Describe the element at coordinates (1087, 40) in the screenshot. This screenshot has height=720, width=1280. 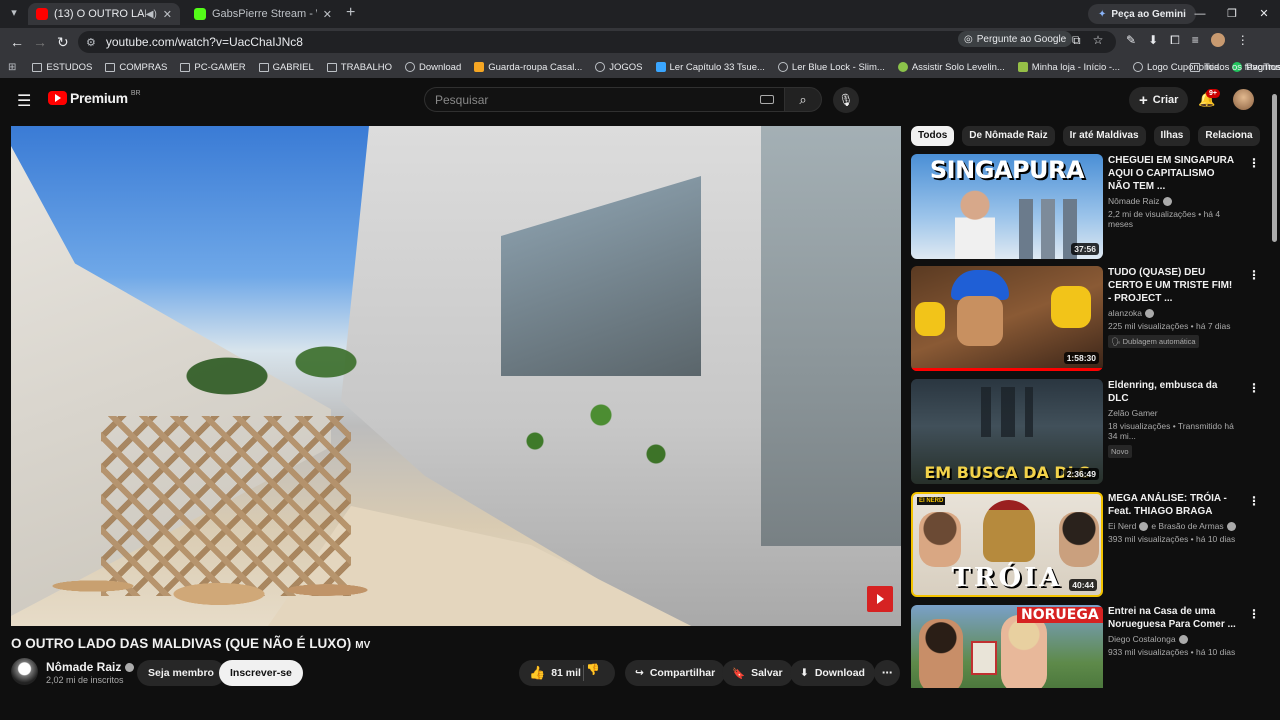
I see `omnibox-actions: ⧉ ☆` at that location.